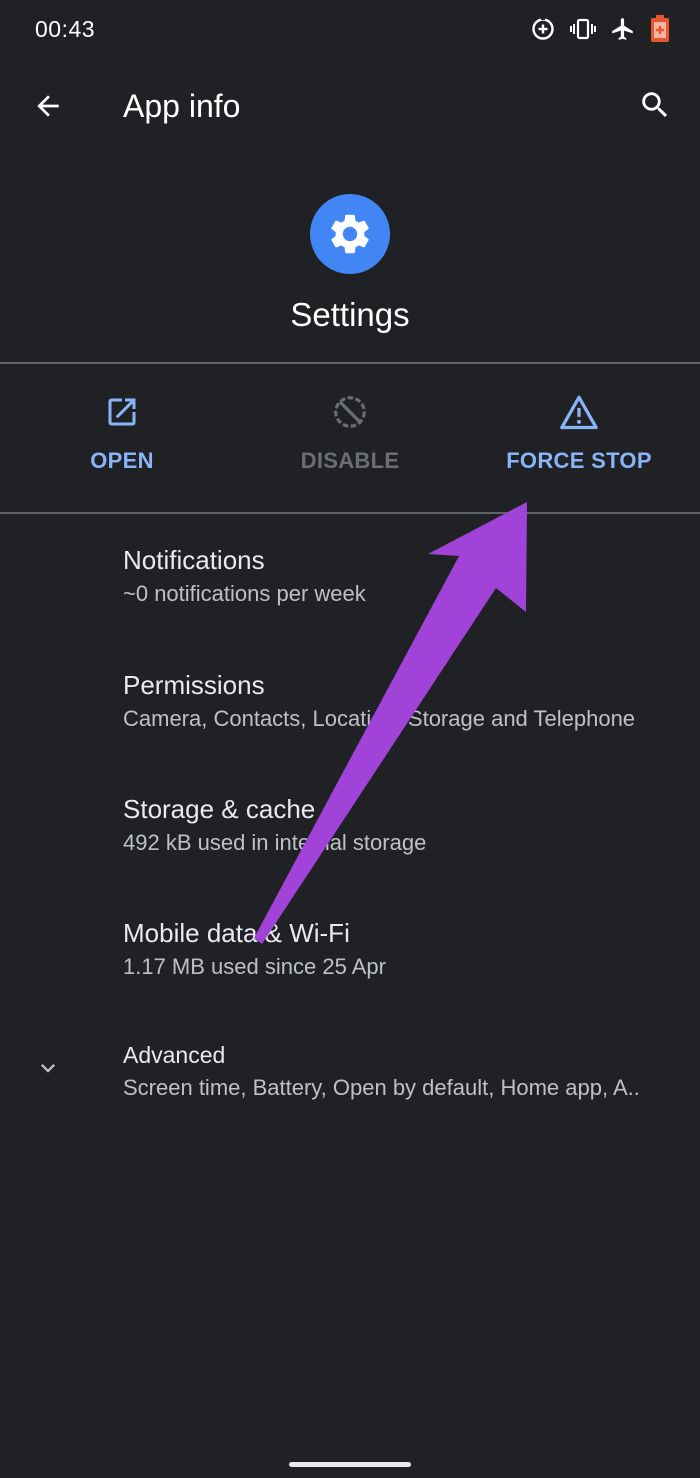 The height and width of the screenshot is (1478, 700). Describe the element at coordinates (350, 414) in the screenshot. I see `disable-icon` at that location.